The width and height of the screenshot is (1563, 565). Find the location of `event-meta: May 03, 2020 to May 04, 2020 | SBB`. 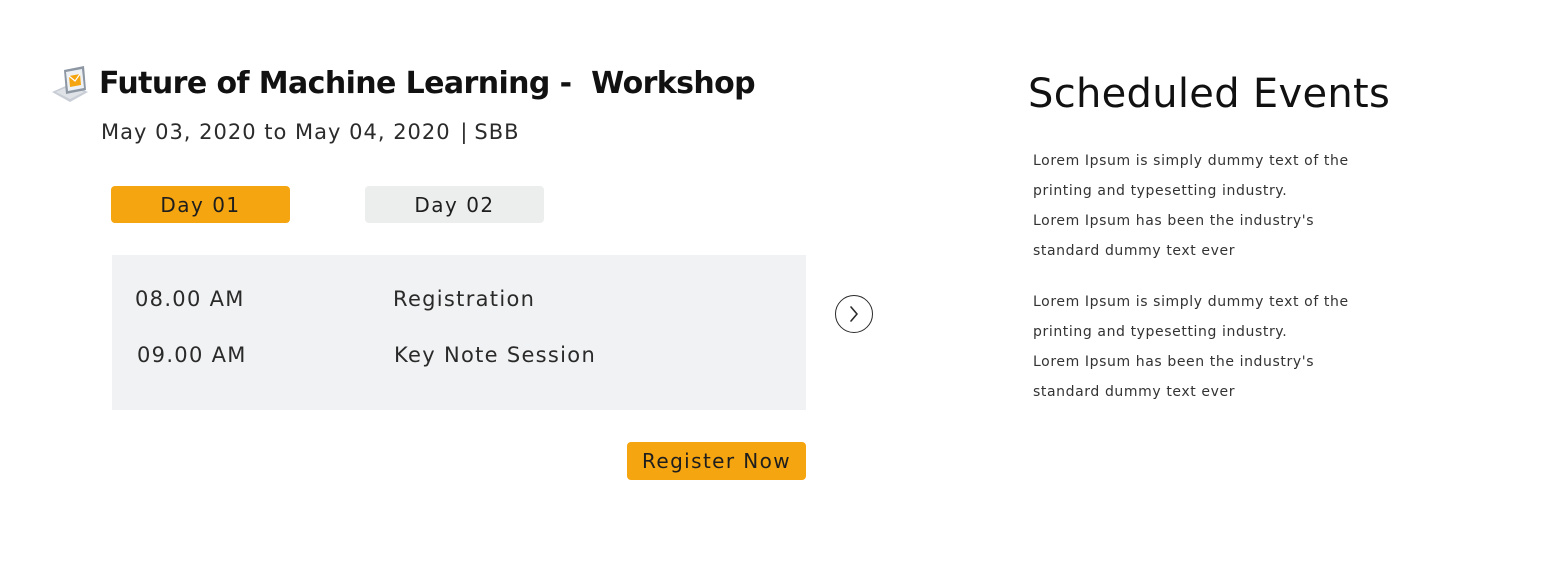

event-meta: May 03, 2020 to May 04, 2020 | SBB is located at coordinates (310, 132).